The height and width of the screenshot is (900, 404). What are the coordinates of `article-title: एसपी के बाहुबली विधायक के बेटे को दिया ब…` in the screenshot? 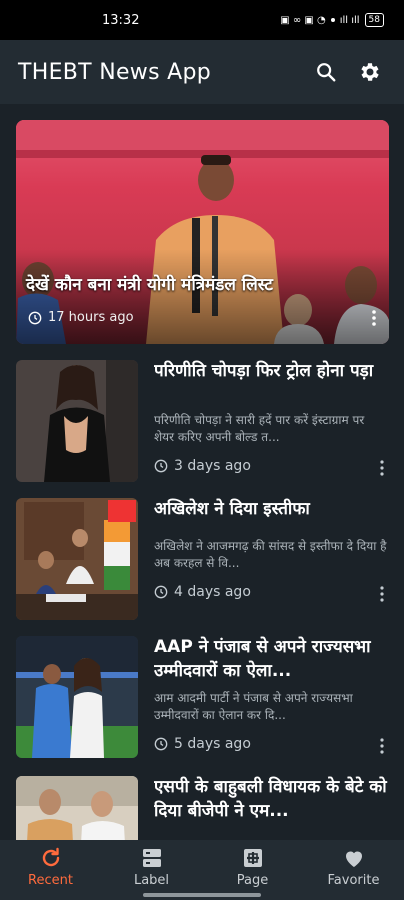 It's located at (270, 799).